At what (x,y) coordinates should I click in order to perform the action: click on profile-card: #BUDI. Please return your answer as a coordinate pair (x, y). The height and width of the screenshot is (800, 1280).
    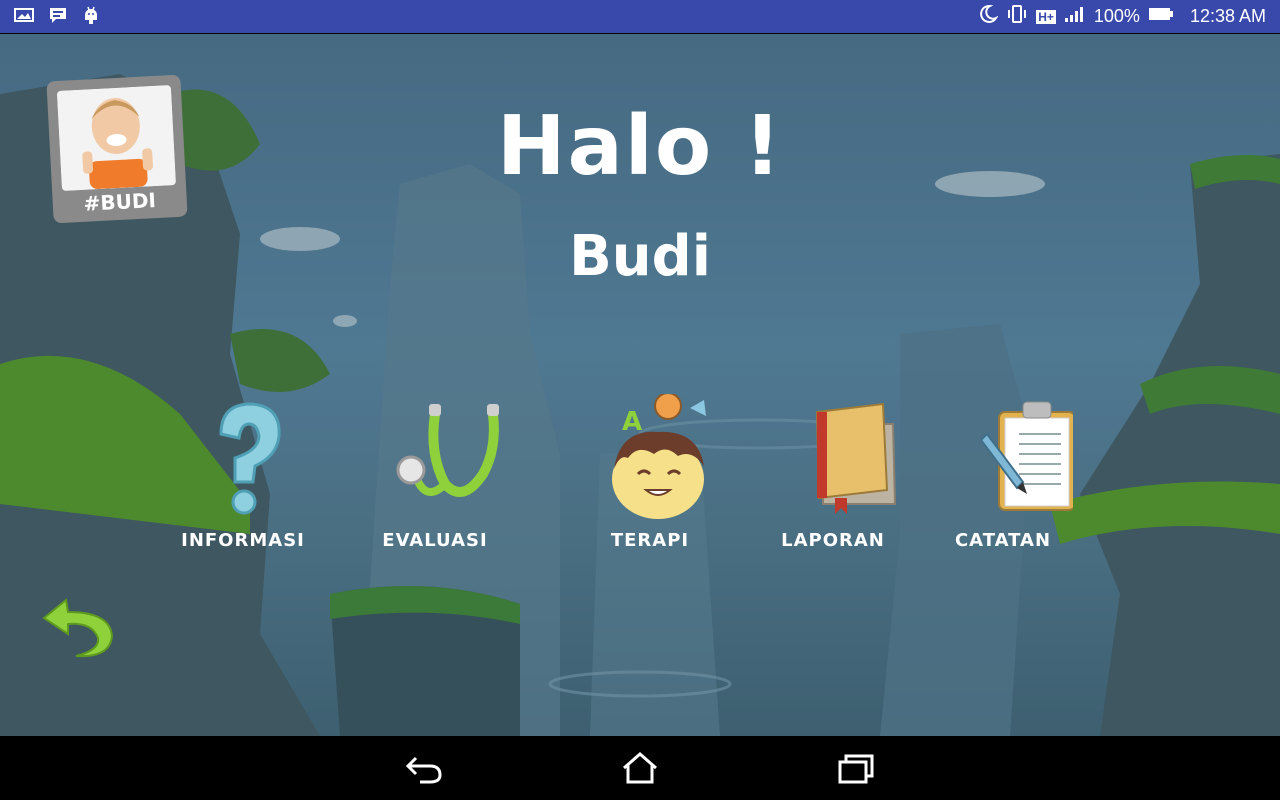
    Looking at the image, I should click on (117, 149).